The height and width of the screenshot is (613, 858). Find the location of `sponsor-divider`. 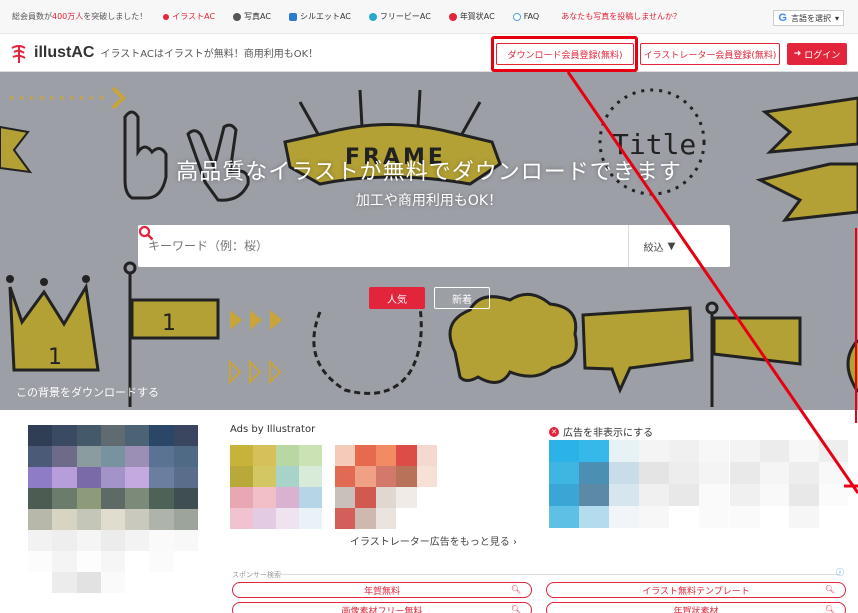

sponsor-divider is located at coordinates (560, 574).